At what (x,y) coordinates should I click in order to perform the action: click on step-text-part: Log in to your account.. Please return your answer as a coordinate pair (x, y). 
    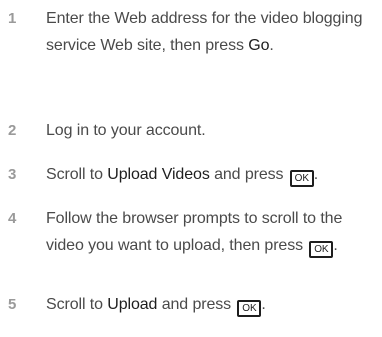
    Looking at the image, I should click on (126, 130).